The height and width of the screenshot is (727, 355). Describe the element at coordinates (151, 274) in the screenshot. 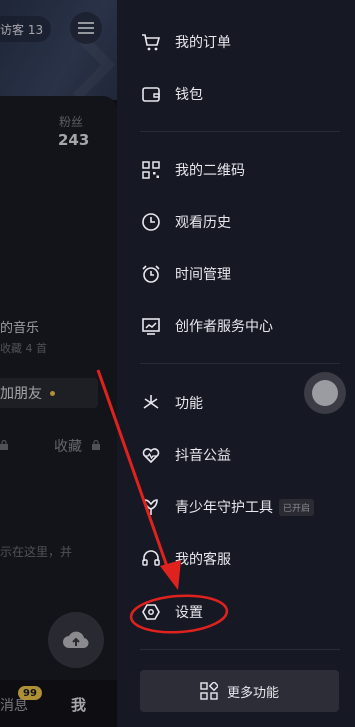

I see `alarm-icon` at that location.